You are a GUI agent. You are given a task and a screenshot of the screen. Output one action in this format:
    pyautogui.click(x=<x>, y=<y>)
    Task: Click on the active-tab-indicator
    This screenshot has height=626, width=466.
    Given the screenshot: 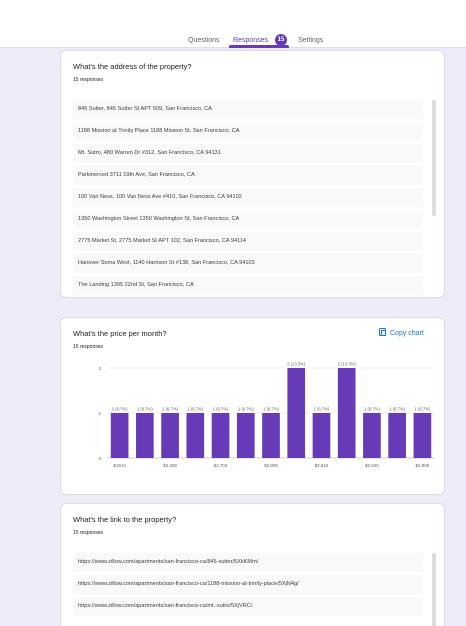 What is the action you would take?
    pyautogui.click(x=259, y=46)
    